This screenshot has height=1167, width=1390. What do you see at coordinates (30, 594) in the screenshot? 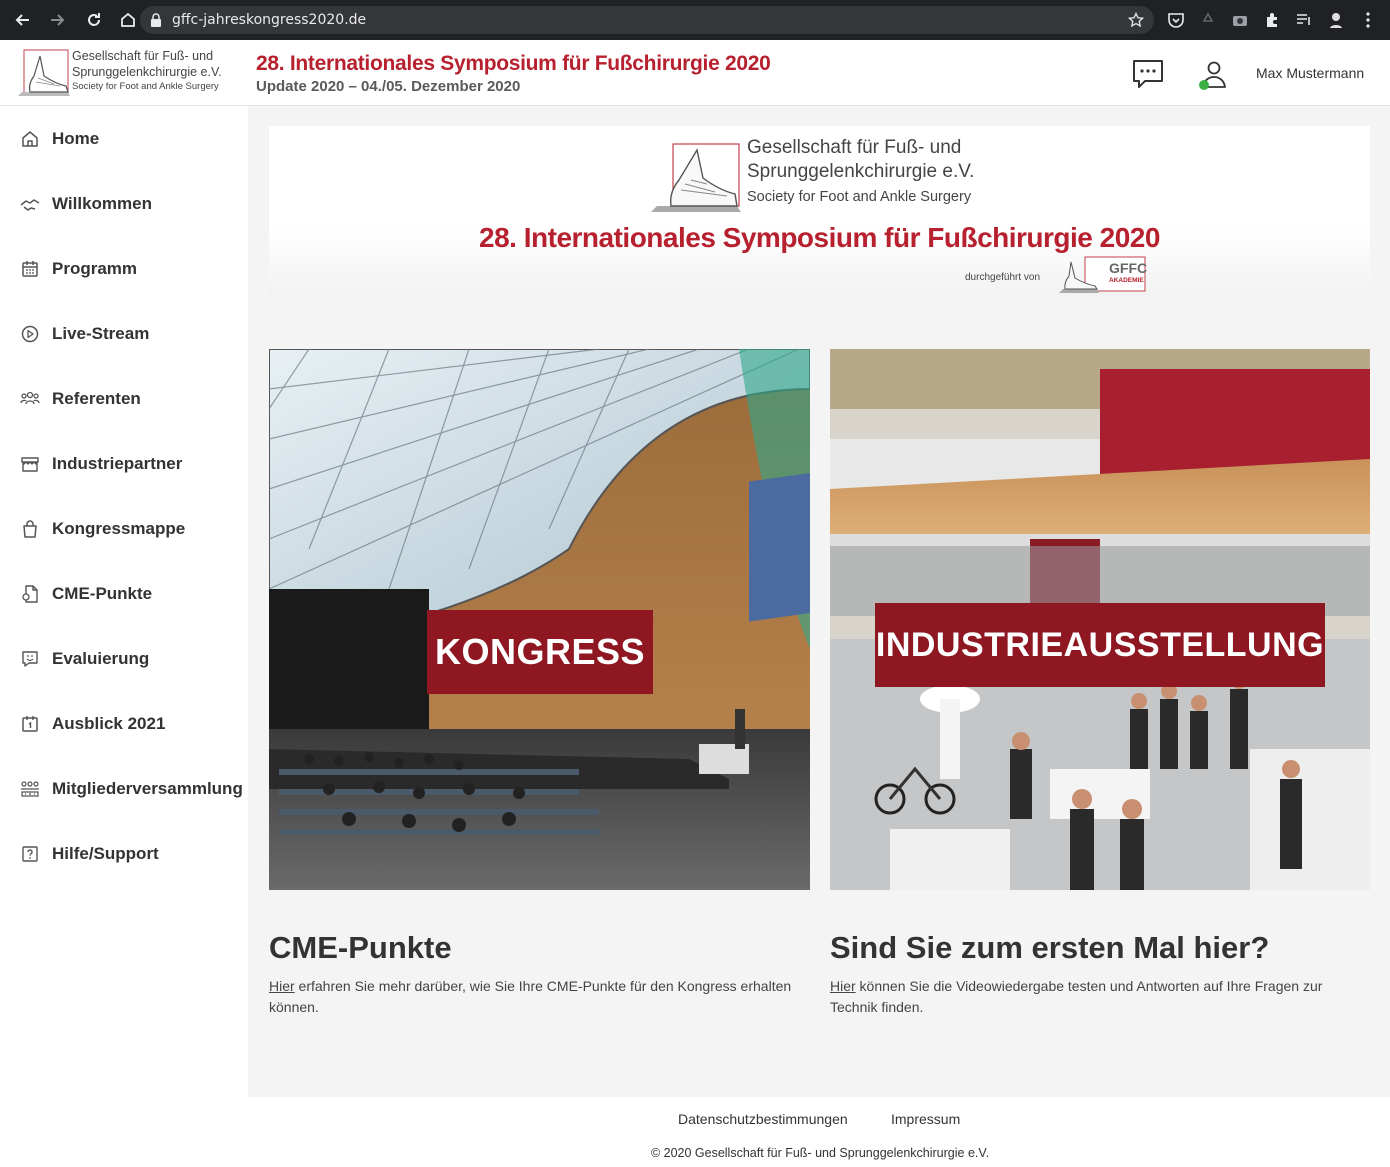
I see `document-icon` at bounding box center [30, 594].